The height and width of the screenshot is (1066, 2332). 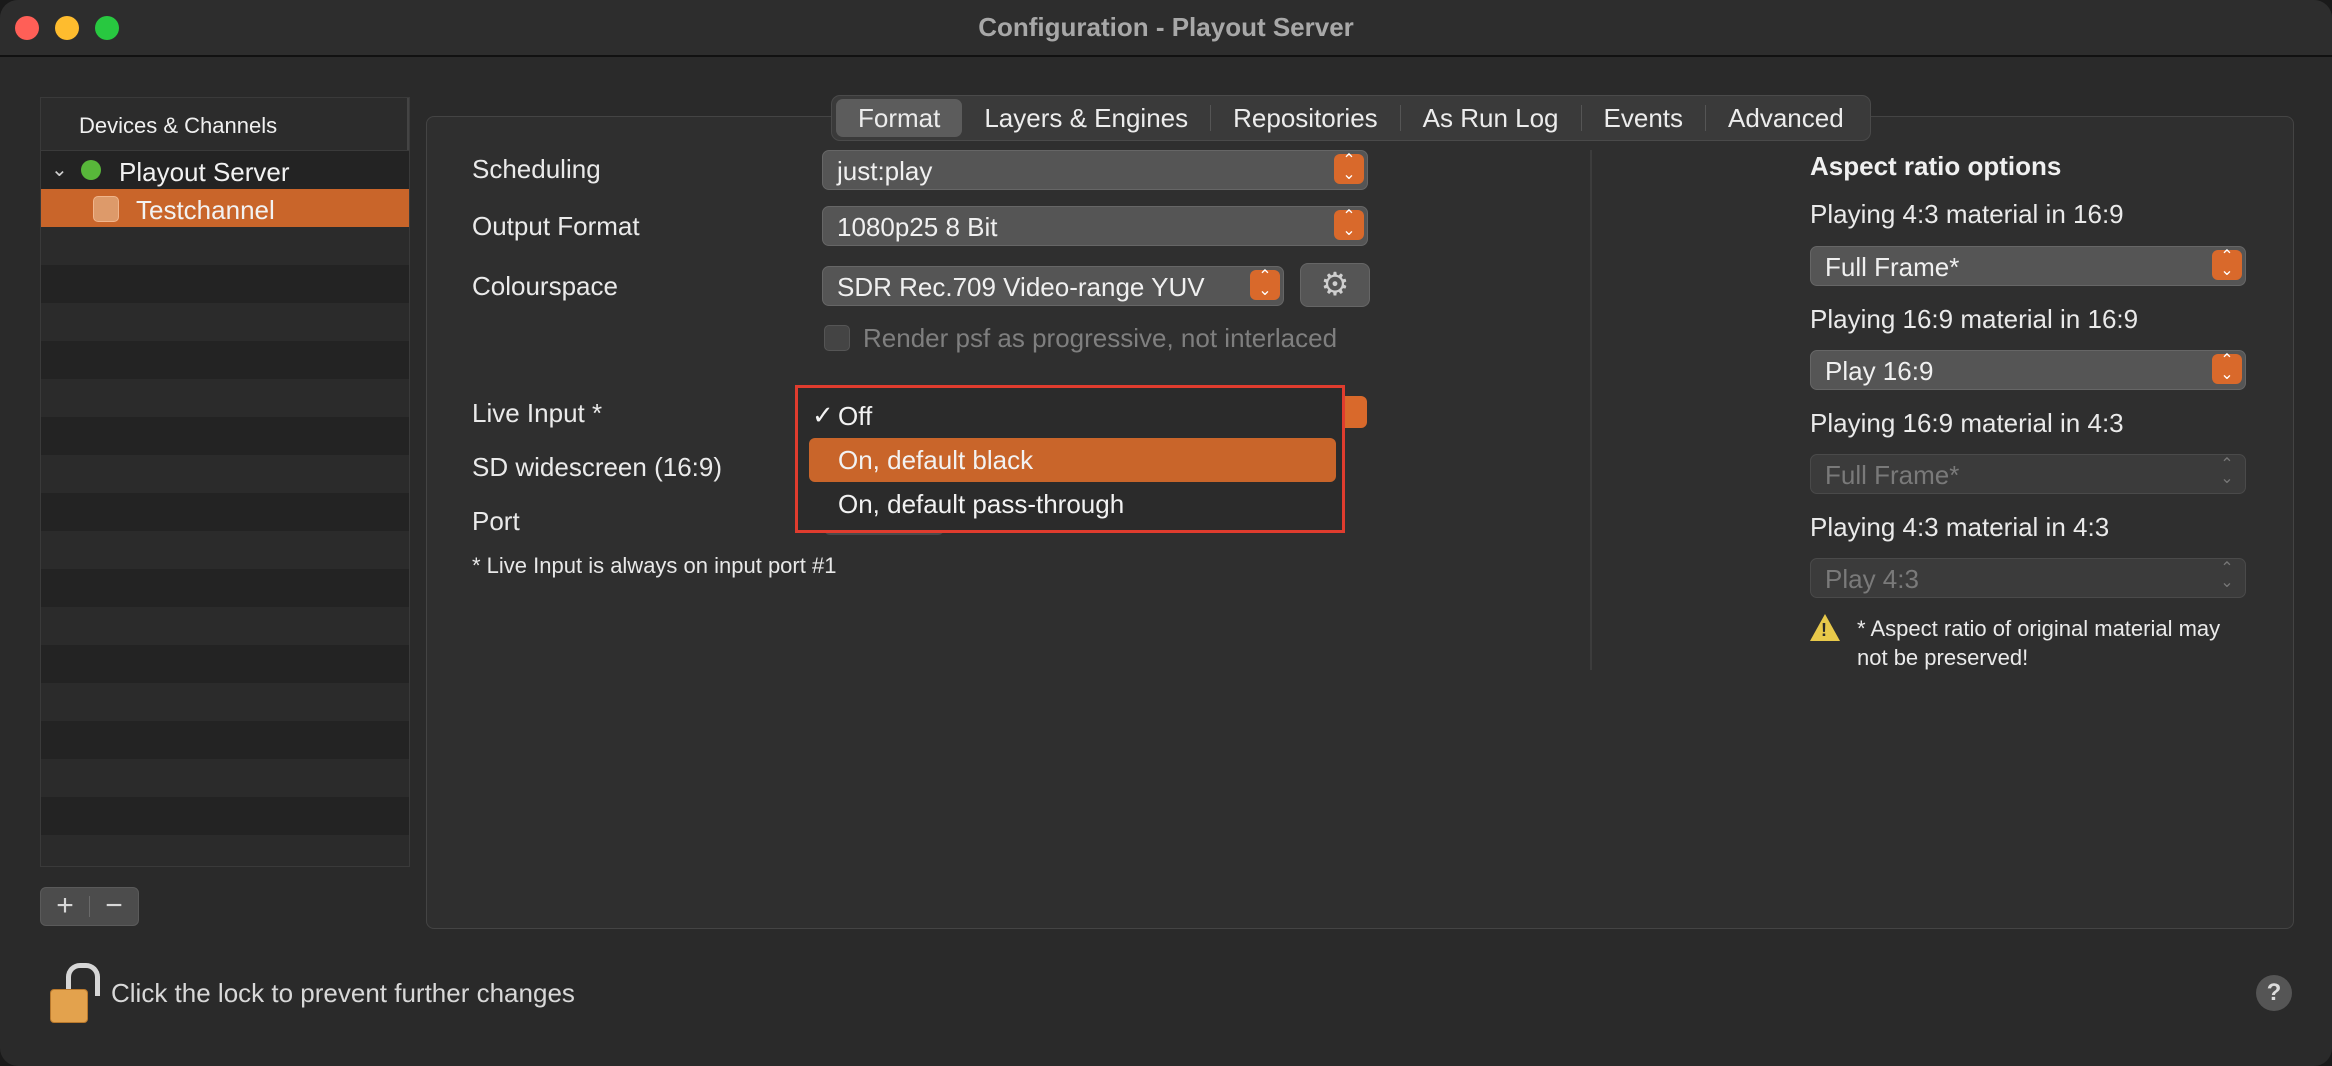 What do you see at coordinates (2028, 370) in the screenshot?
I see `aspect-16x9-in-16x9-popup: Play 16:9 ⌃ ⌄` at bounding box center [2028, 370].